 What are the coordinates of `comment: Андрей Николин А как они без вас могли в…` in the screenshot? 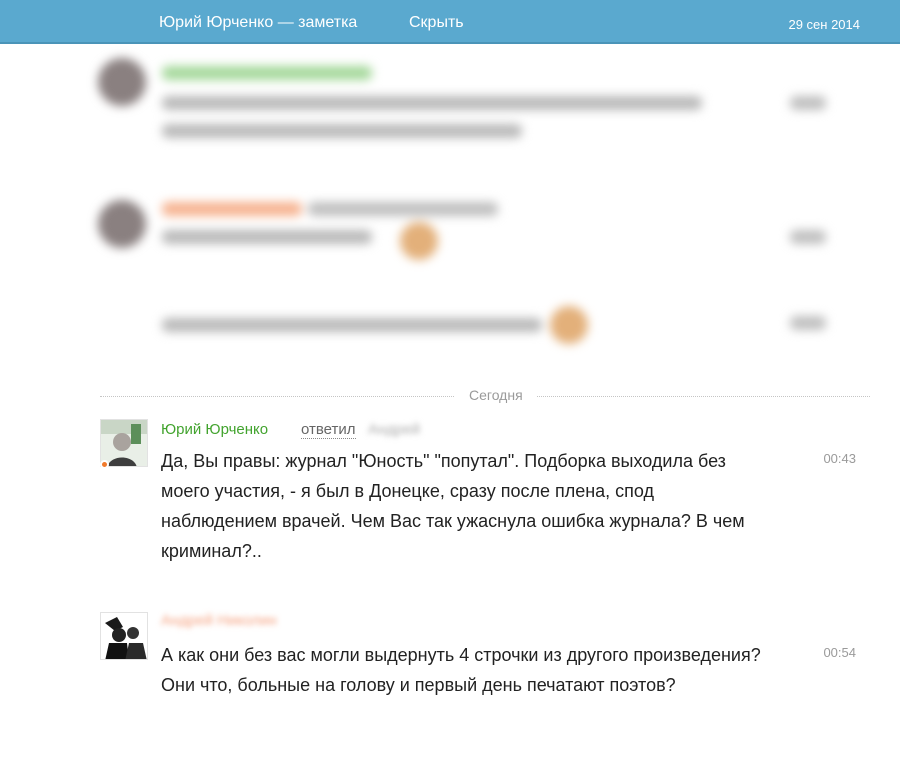 It's located at (485, 672).